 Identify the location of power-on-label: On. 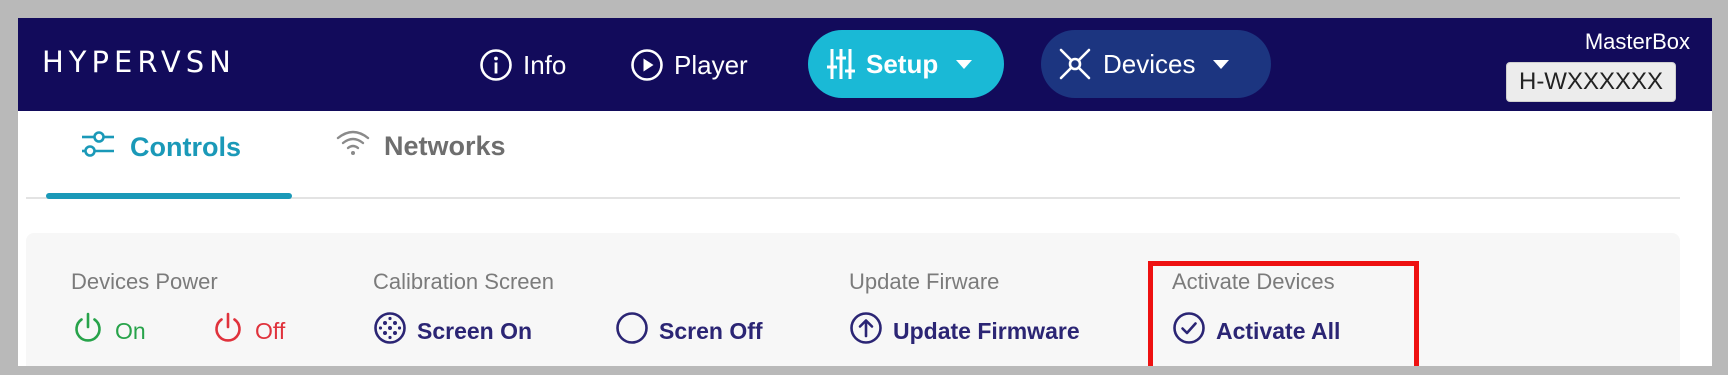
(130, 330).